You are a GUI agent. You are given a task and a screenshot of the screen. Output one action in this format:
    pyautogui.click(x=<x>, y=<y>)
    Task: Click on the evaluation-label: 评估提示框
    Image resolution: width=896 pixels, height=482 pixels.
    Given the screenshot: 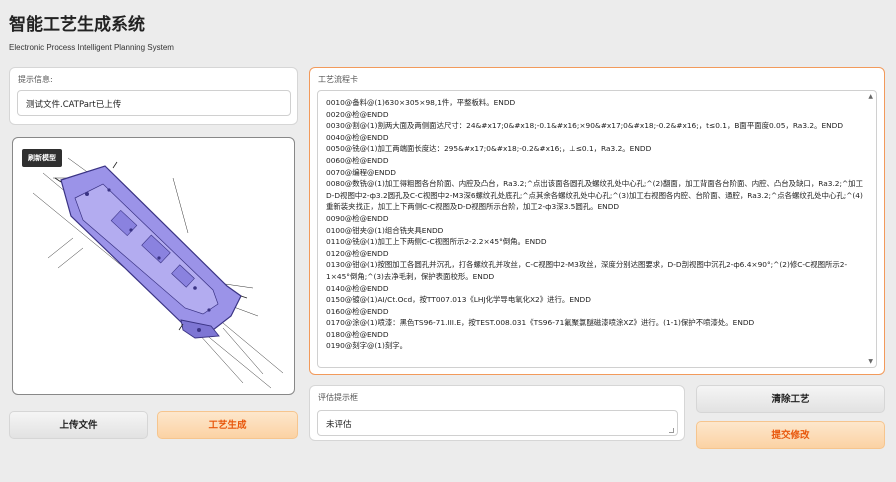 What is the action you would take?
    pyautogui.click(x=338, y=397)
    